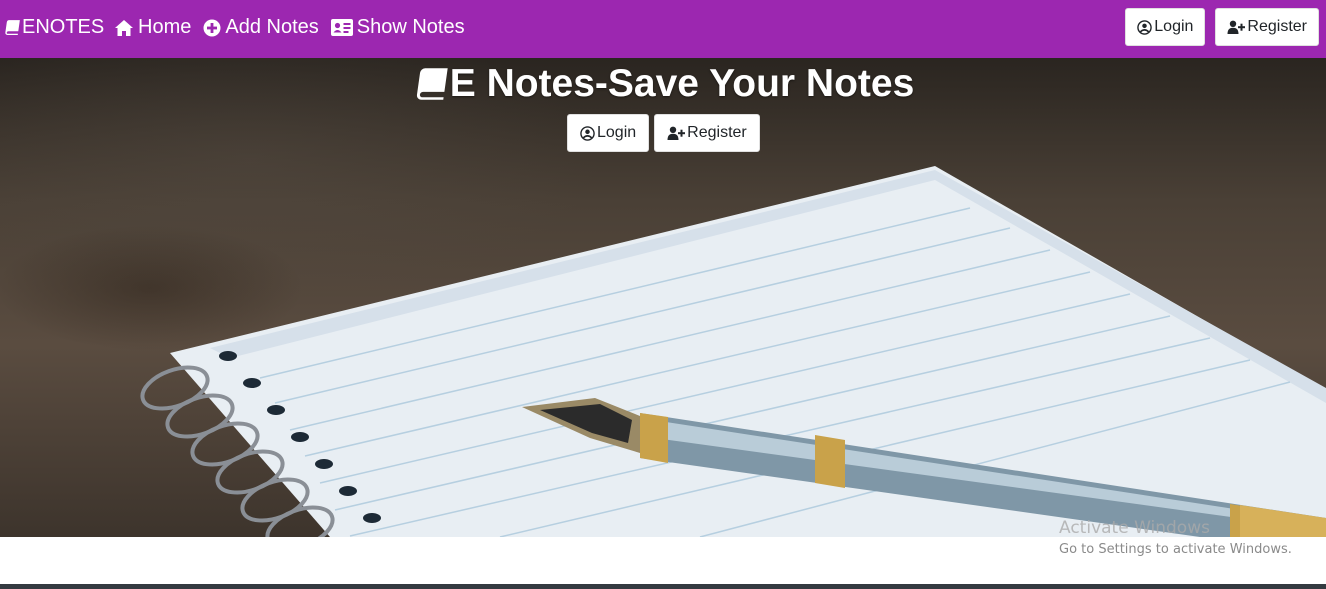 This screenshot has width=1326, height=589. I want to click on hero-register-button: Register, so click(707, 133).